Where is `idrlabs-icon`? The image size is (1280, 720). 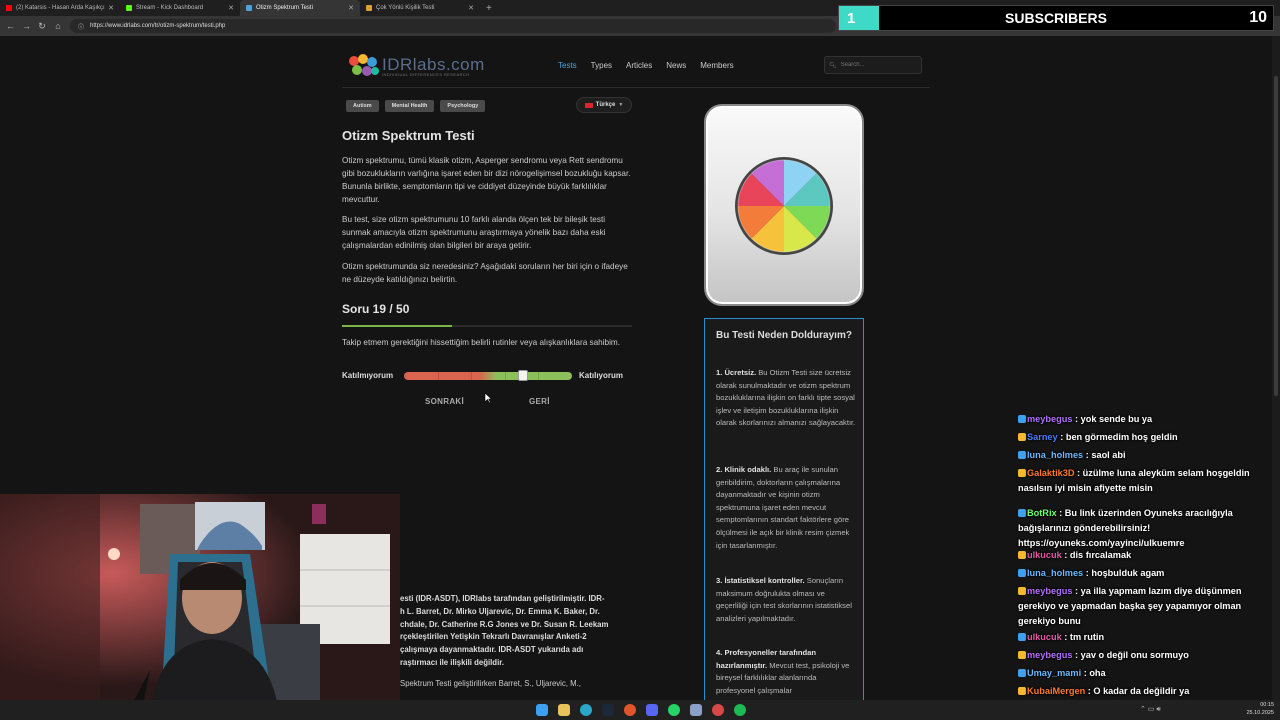
idrlabs-icon is located at coordinates (249, 8).